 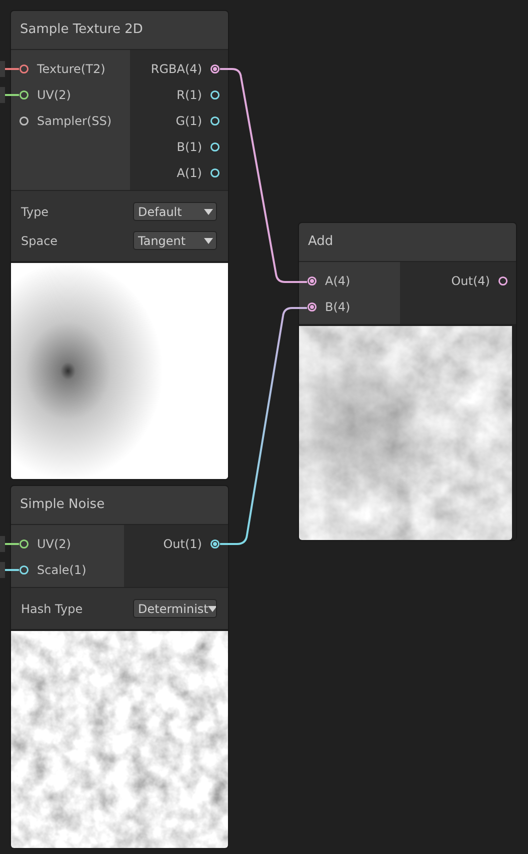 I want to click on port-label: A(1), so click(x=189, y=173).